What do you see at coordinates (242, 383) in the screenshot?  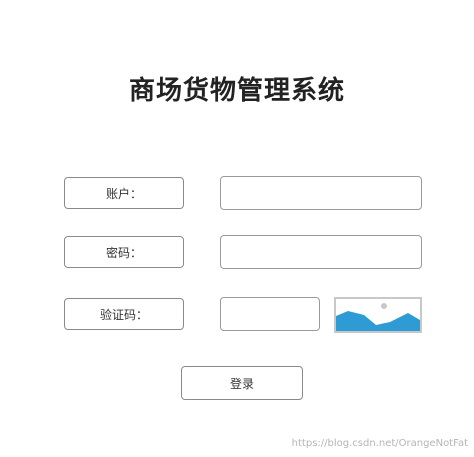 I see `login-button: 登录` at bounding box center [242, 383].